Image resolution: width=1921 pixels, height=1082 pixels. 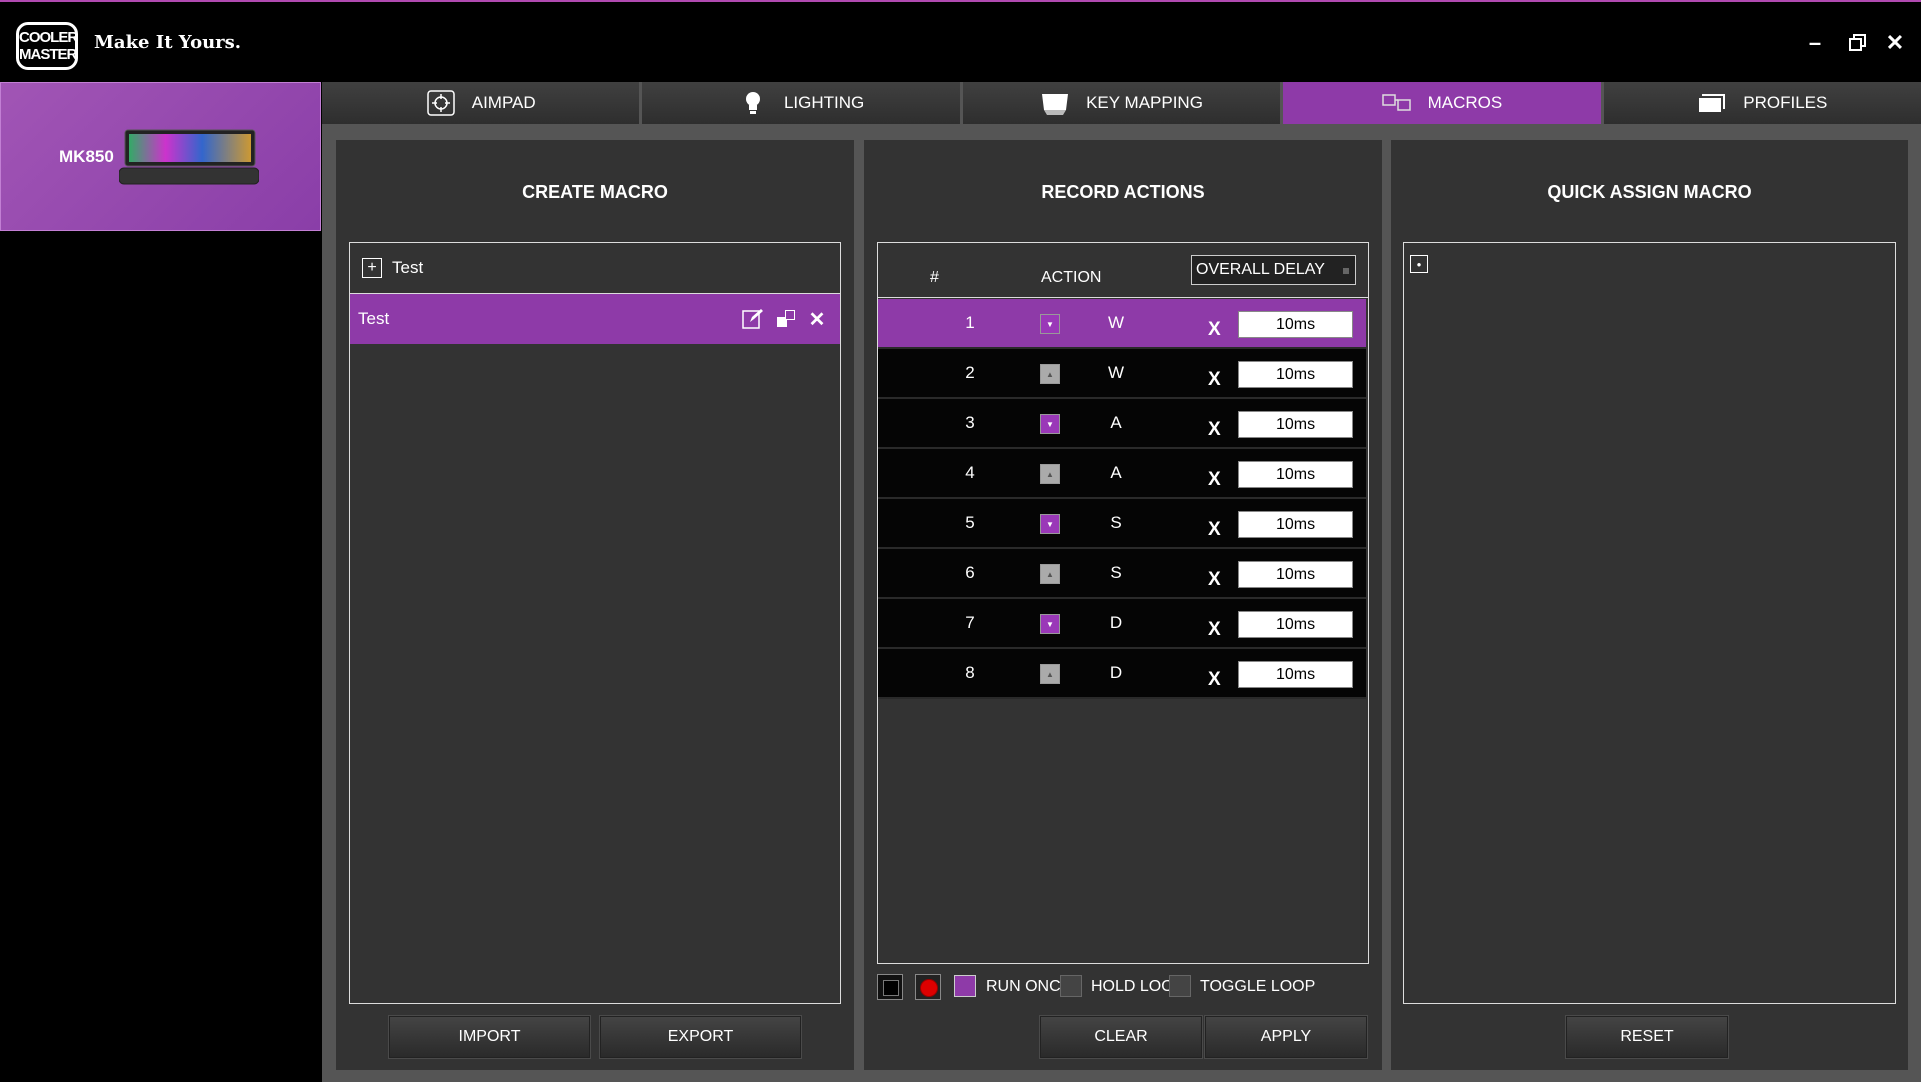 I want to click on row-num: 5, so click(x=970, y=522).